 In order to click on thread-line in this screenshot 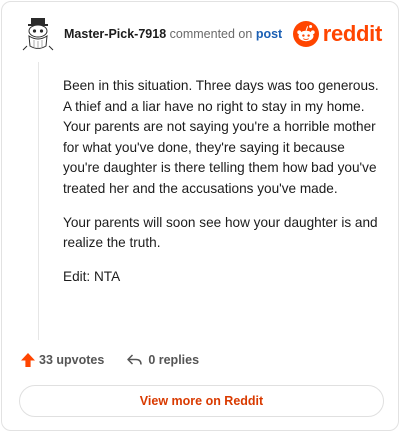, I will do `click(38, 201)`.